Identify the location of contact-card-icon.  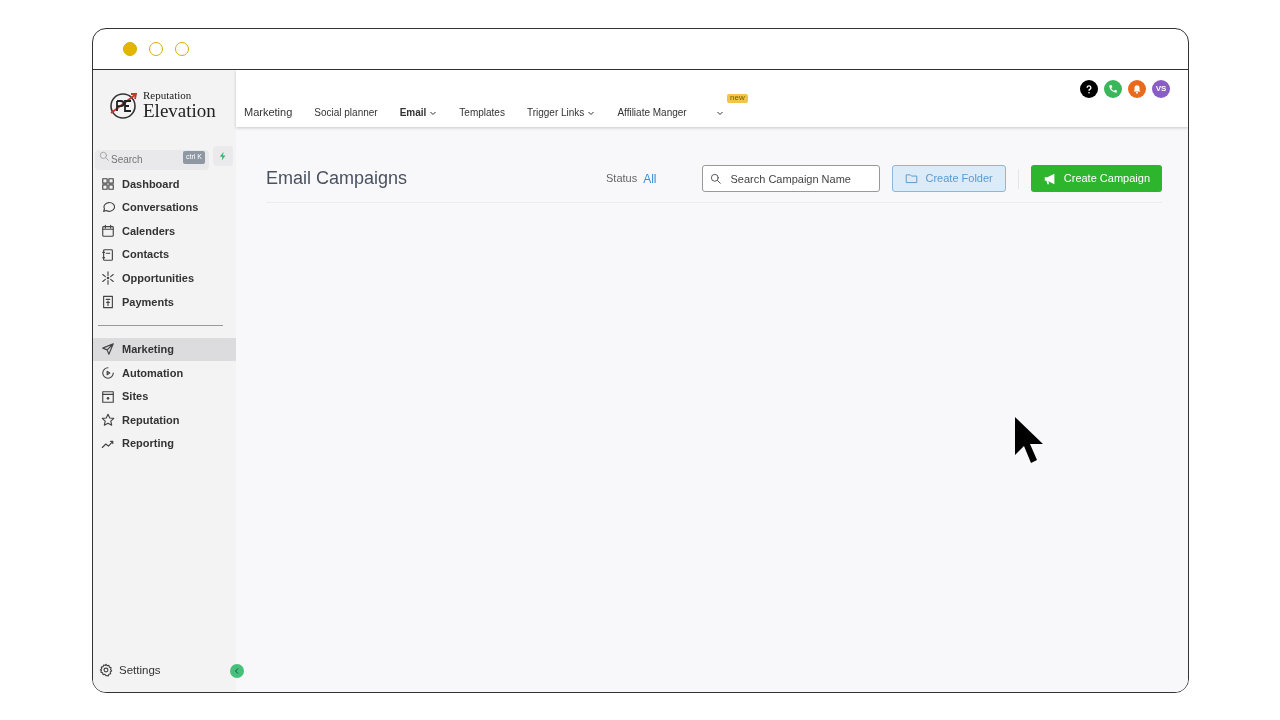
(108, 254).